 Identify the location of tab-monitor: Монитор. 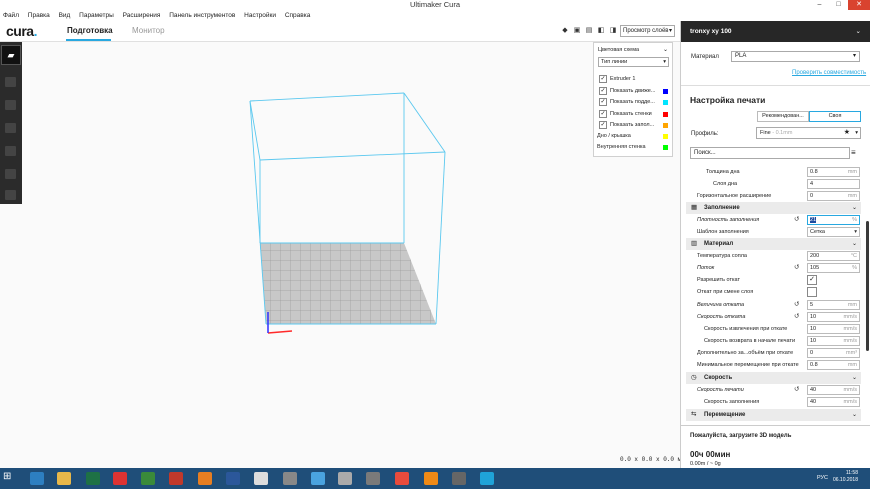
(148, 30).